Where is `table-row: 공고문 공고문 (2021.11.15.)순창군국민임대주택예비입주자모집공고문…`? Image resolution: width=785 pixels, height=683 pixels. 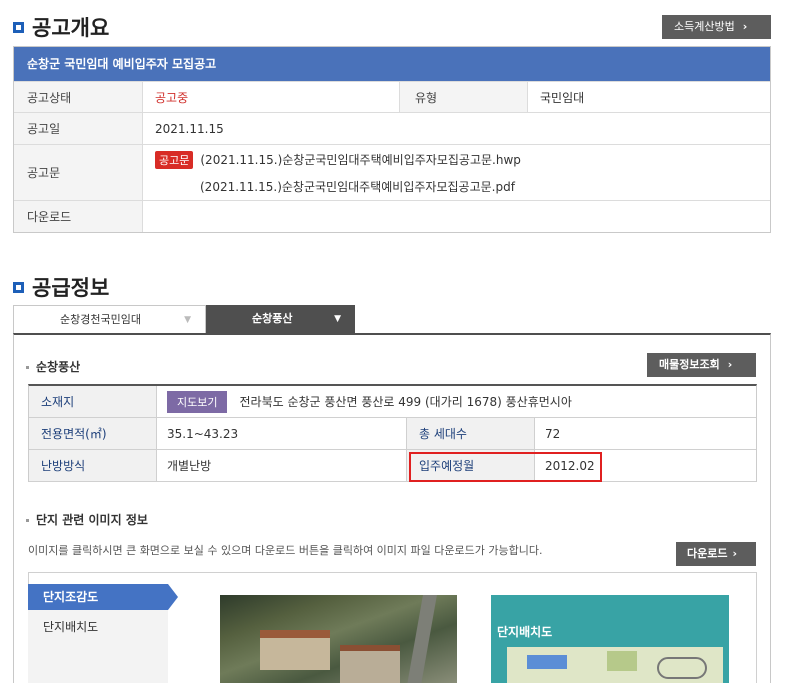
table-row: 공고문 공고문 (2021.11.15.)순창군국민임대주택예비입주자모집공고문… is located at coordinates (392, 172).